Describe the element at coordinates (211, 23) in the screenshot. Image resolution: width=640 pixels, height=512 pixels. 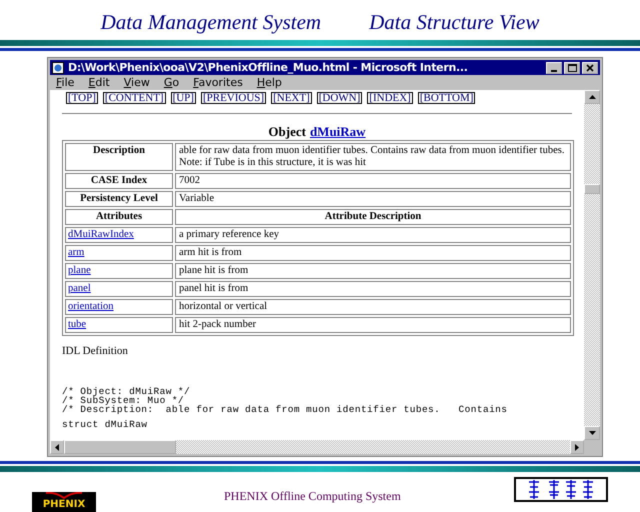
I see `page-title: Data Management System` at that location.